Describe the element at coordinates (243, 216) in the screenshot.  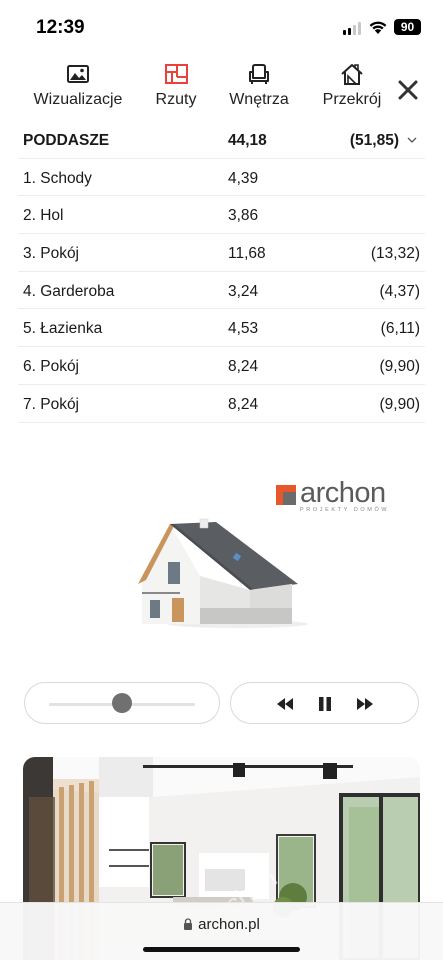
I see `room-area: 3,86` at that location.